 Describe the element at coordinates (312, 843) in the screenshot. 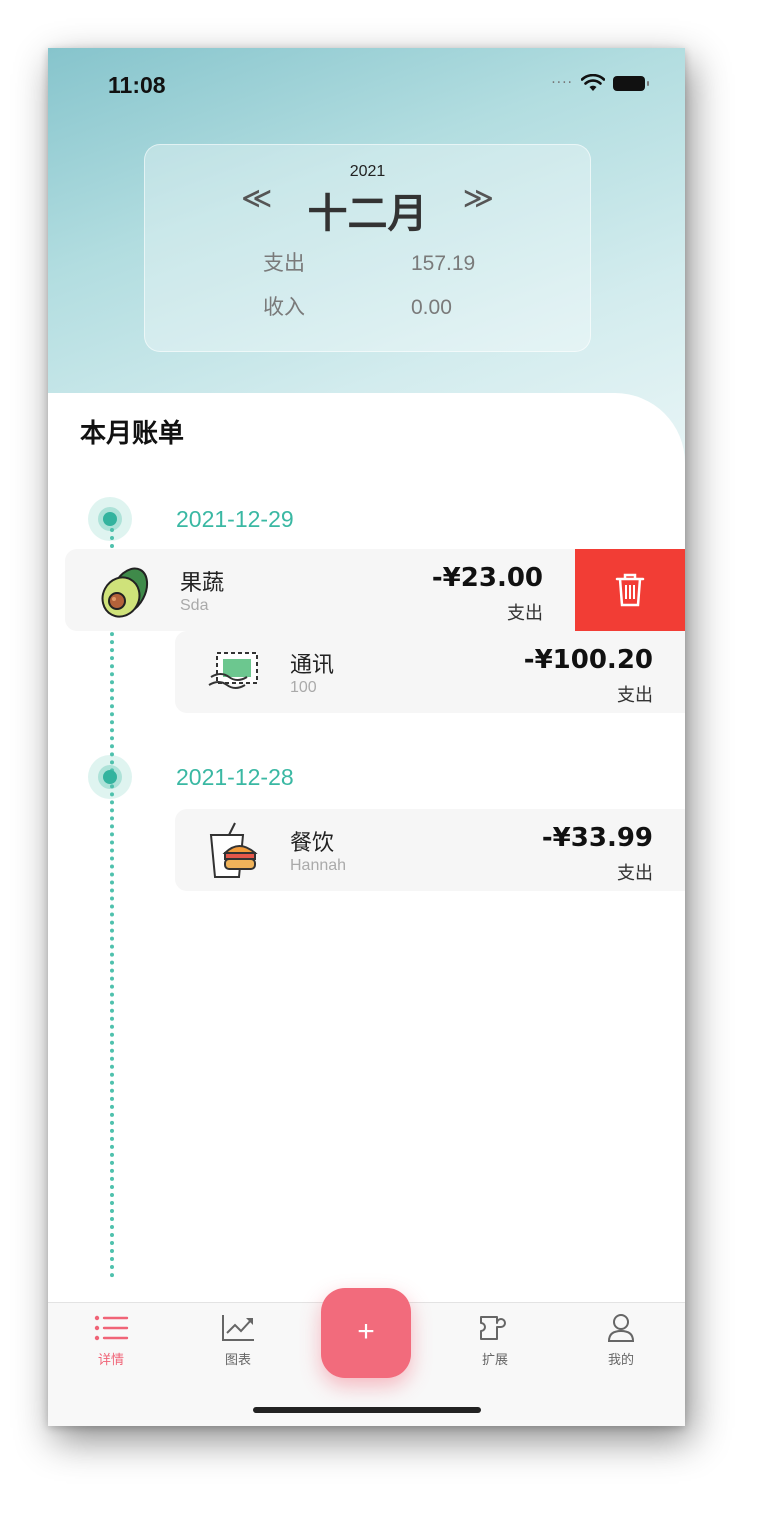

I see `item-category: 餐饮` at that location.